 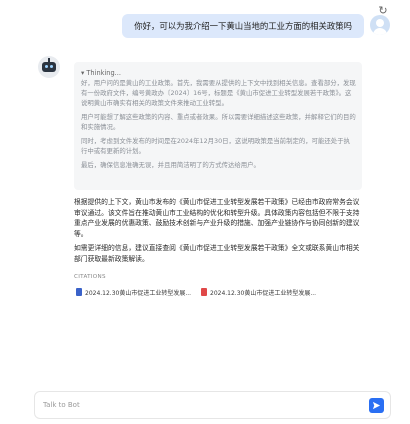 I want to click on send-button, so click(x=376, y=405).